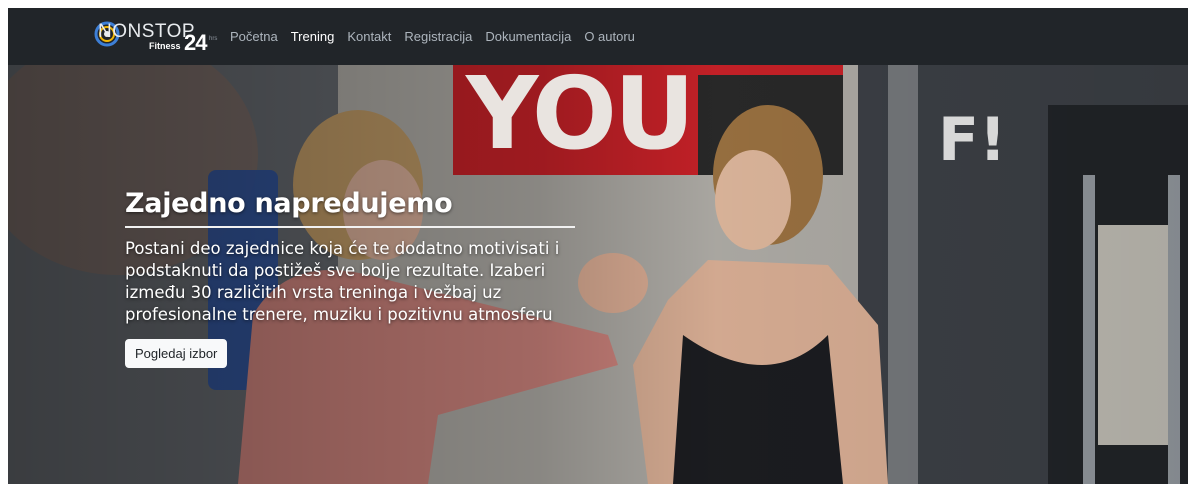 The width and height of the screenshot is (1196, 484). Describe the element at coordinates (972, 140) in the screenshot. I see `background-sign-trailing-text: F!` at that location.